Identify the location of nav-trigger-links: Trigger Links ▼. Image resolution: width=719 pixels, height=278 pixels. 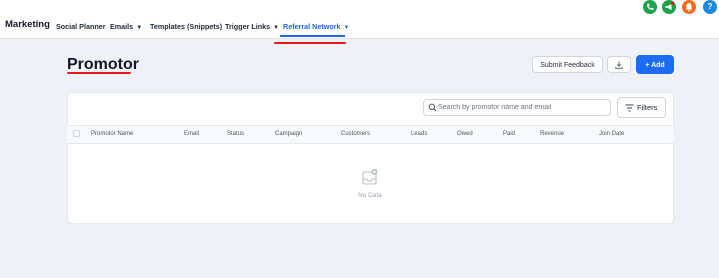
(252, 26).